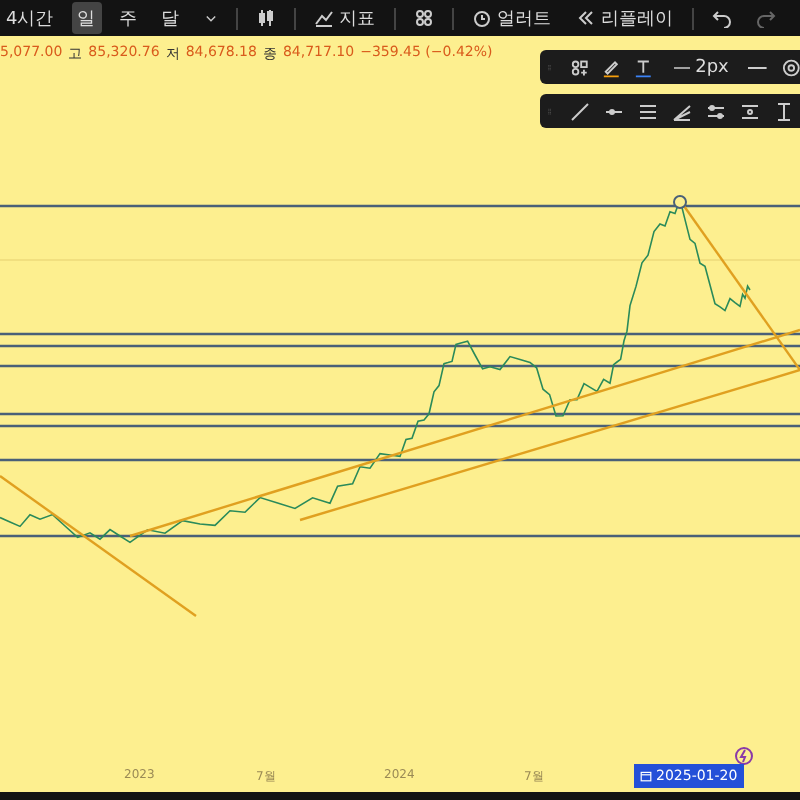 The image size is (800, 800). Describe the element at coordinates (646, 776) in the screenshot. I see `calendar-icon` at that location.